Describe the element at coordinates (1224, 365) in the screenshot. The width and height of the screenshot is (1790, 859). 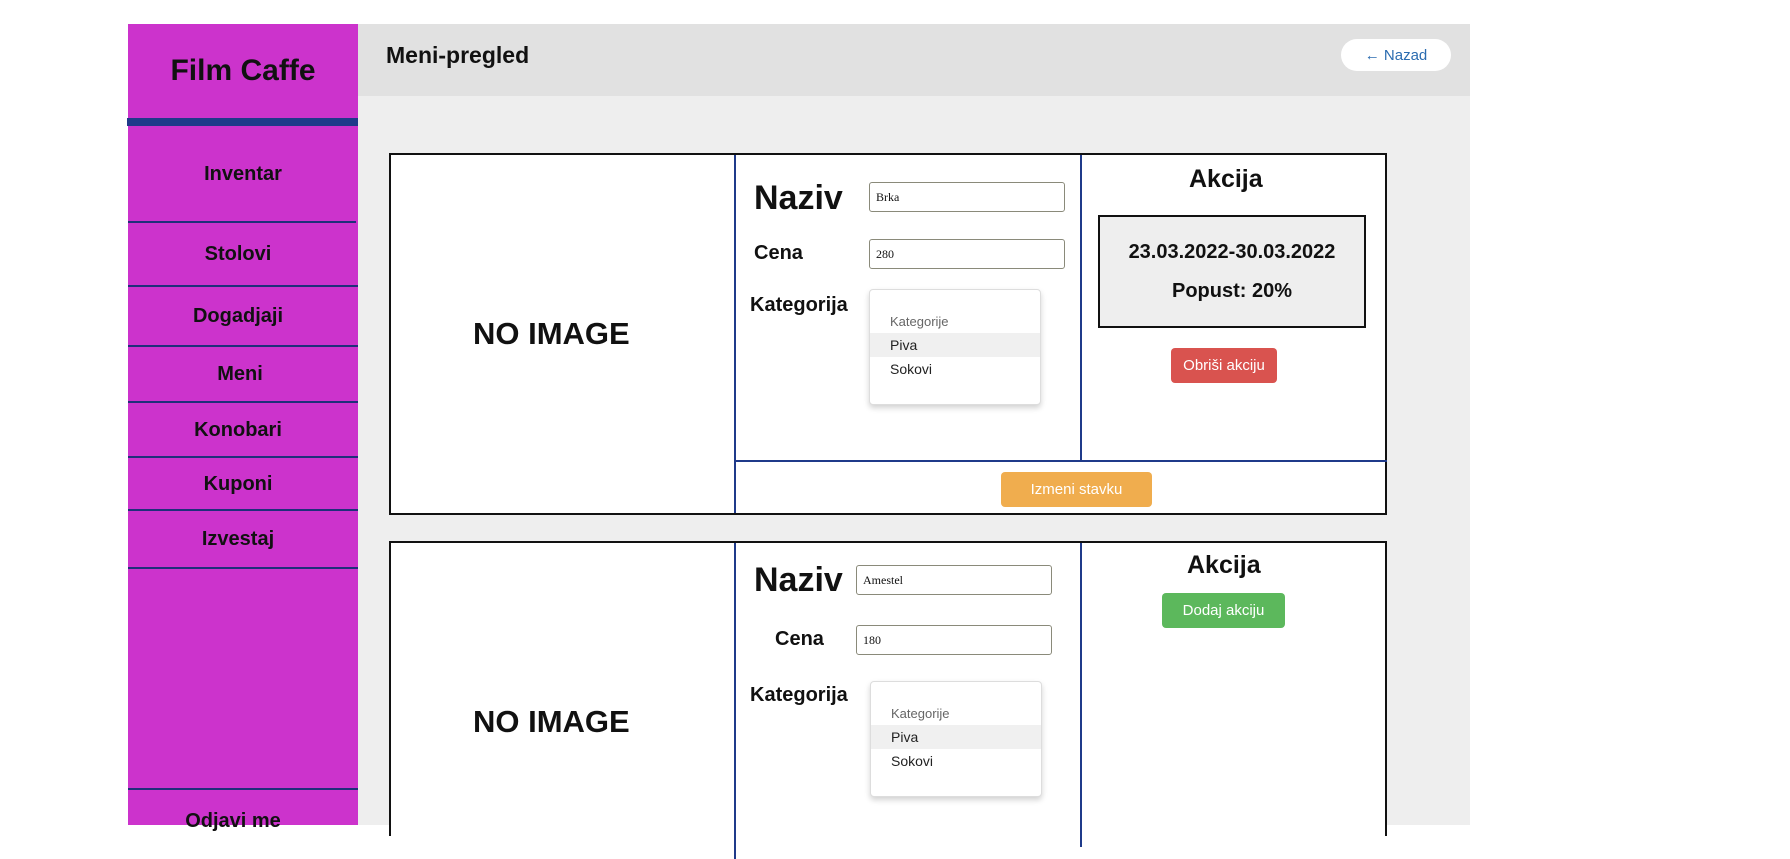
I see `delete-promo-button: Obriši akciju` at that location.